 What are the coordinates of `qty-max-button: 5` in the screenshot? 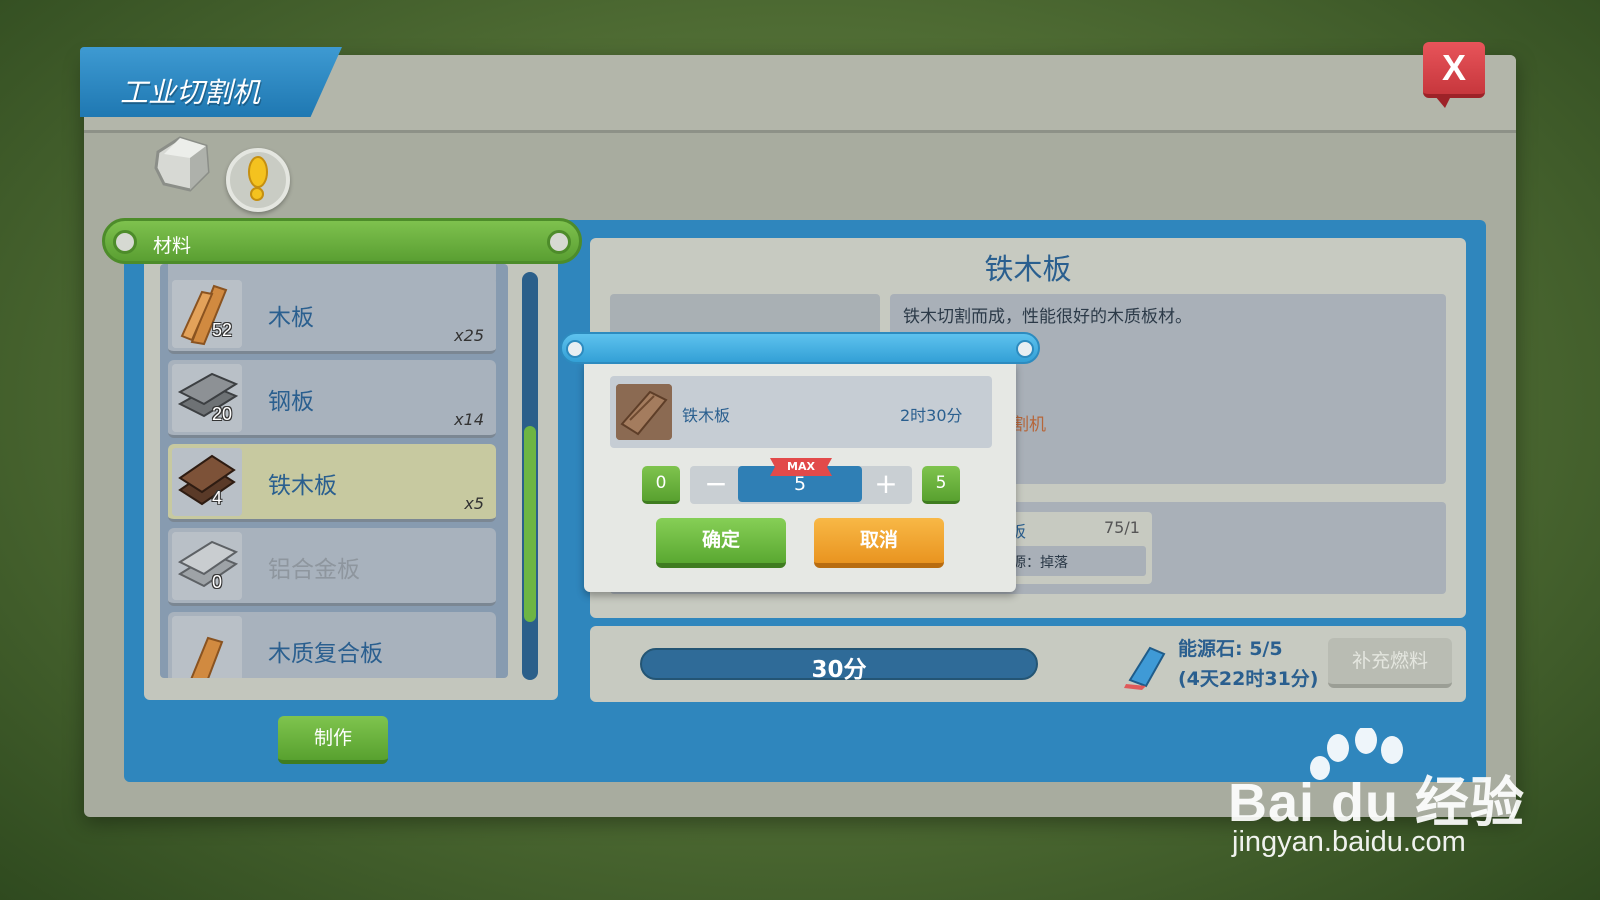 It's located at (941, 485).